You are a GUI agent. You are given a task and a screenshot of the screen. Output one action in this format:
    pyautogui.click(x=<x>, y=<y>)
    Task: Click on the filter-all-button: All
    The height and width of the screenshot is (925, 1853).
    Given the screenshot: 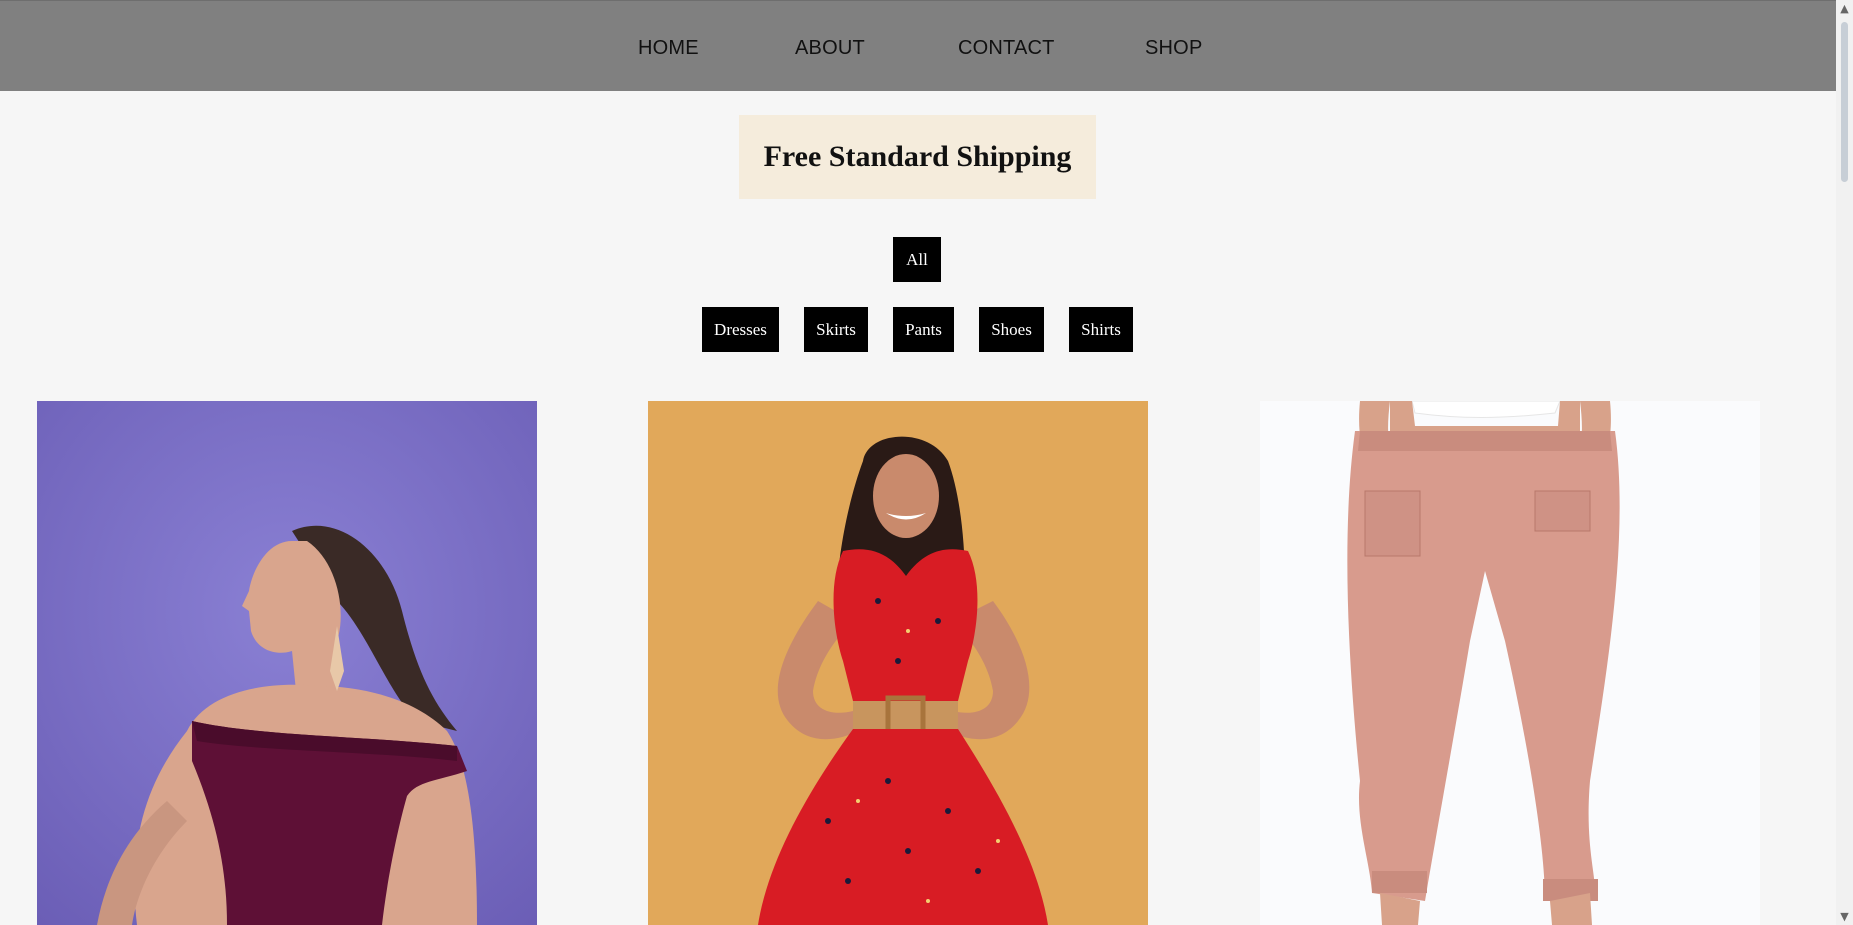 What is the action you would take?
    pyautogui.click(x=917, y=259)
    